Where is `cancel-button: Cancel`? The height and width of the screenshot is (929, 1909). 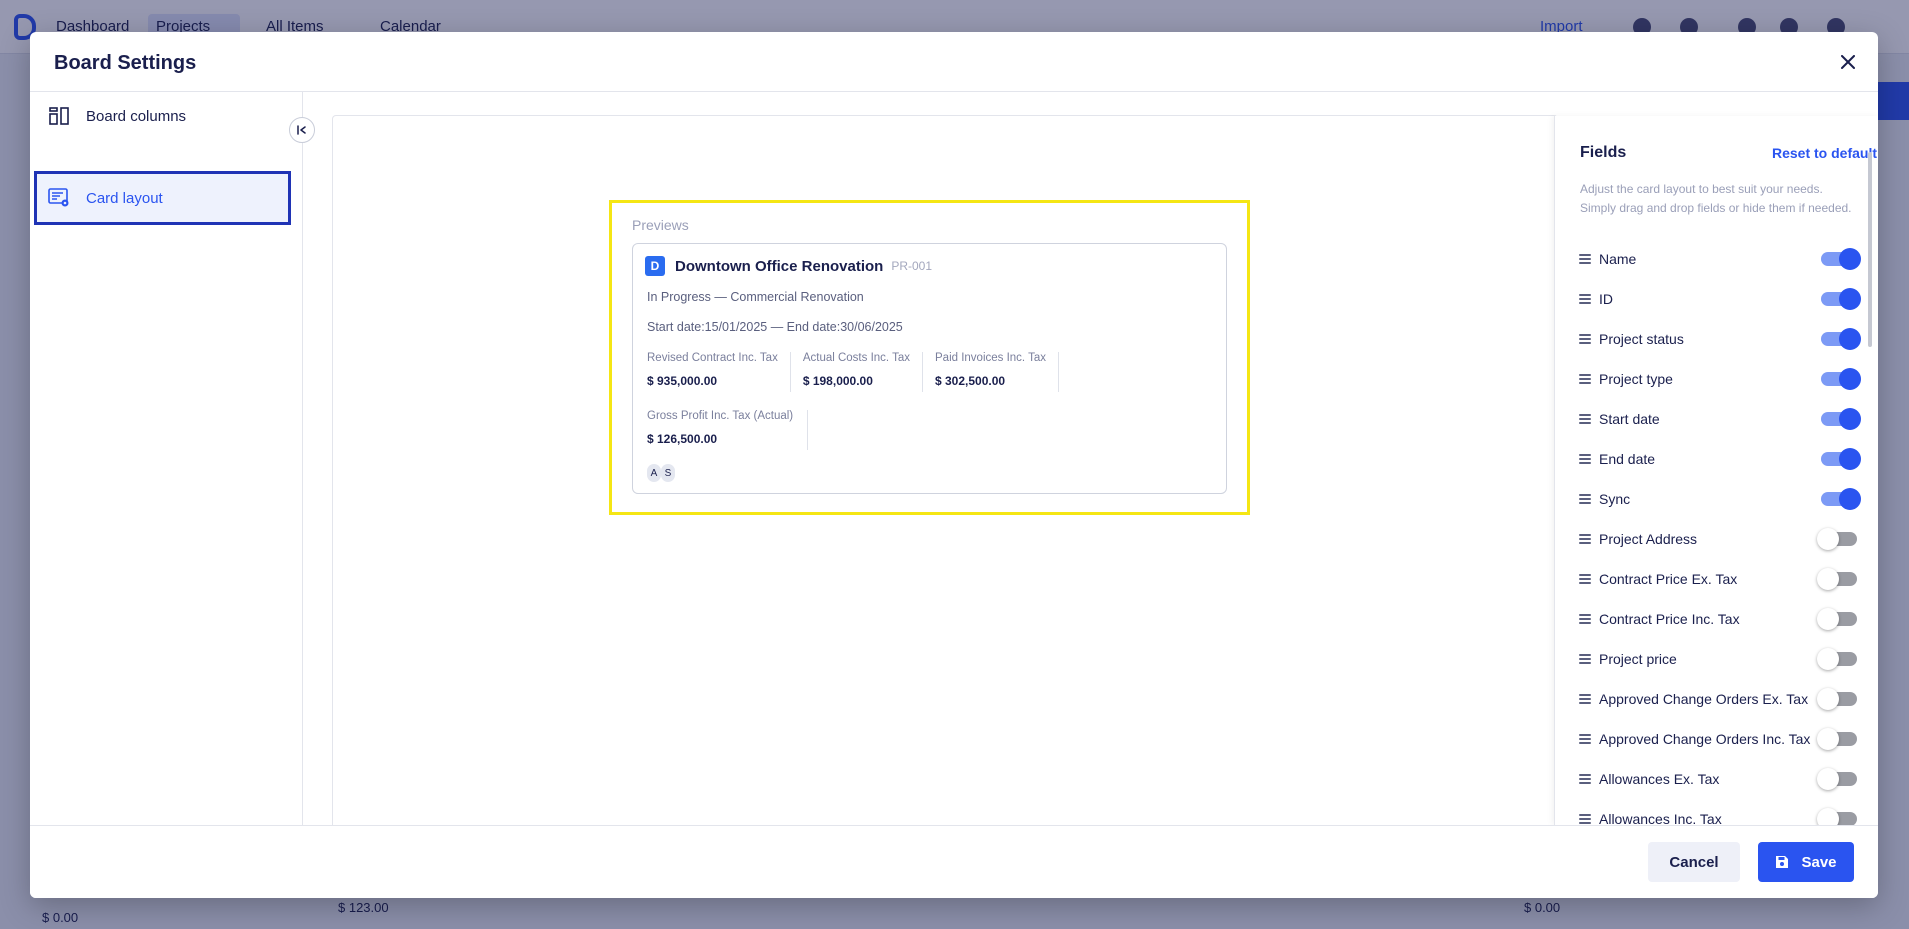 cancel-button: Cancel is located at coordinates (1694, 862).